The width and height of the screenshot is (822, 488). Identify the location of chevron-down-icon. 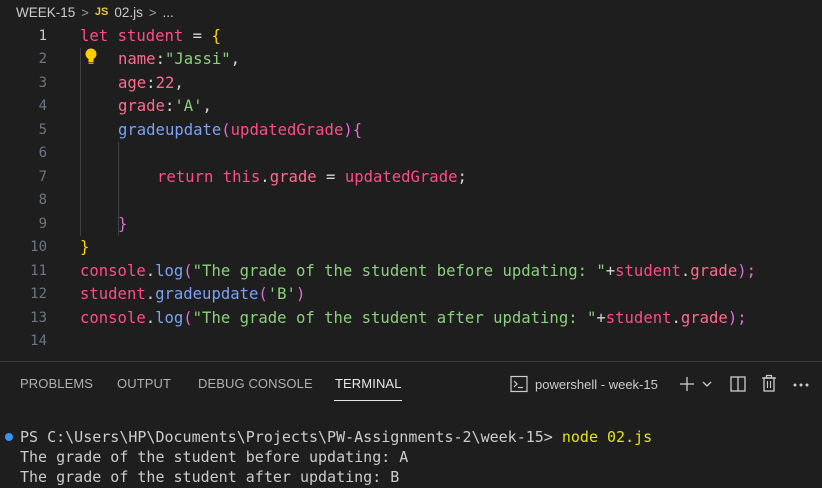
(707, 384).